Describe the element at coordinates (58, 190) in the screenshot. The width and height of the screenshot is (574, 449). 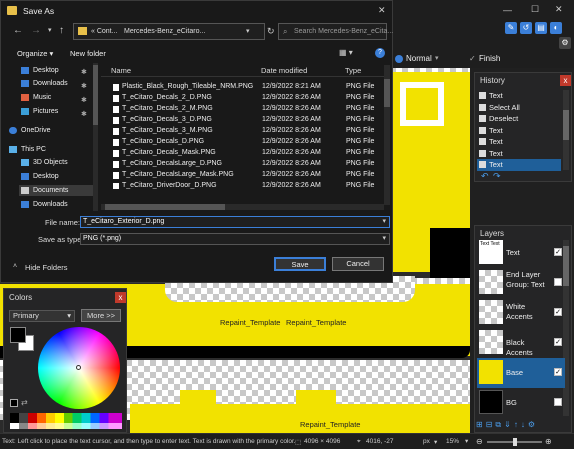
I see `nav-item-documents: Documents` at that location.